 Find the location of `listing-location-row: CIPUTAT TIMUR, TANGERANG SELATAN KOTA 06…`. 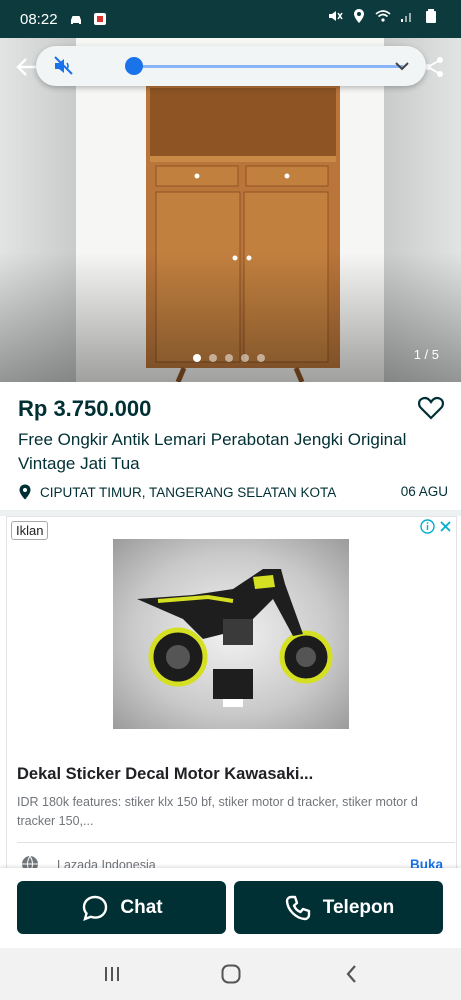

listing-location-row: CIPUTAT TIMUR, TANGERANG SELATAN KOTA 06… is located at coordinates (233, 492).